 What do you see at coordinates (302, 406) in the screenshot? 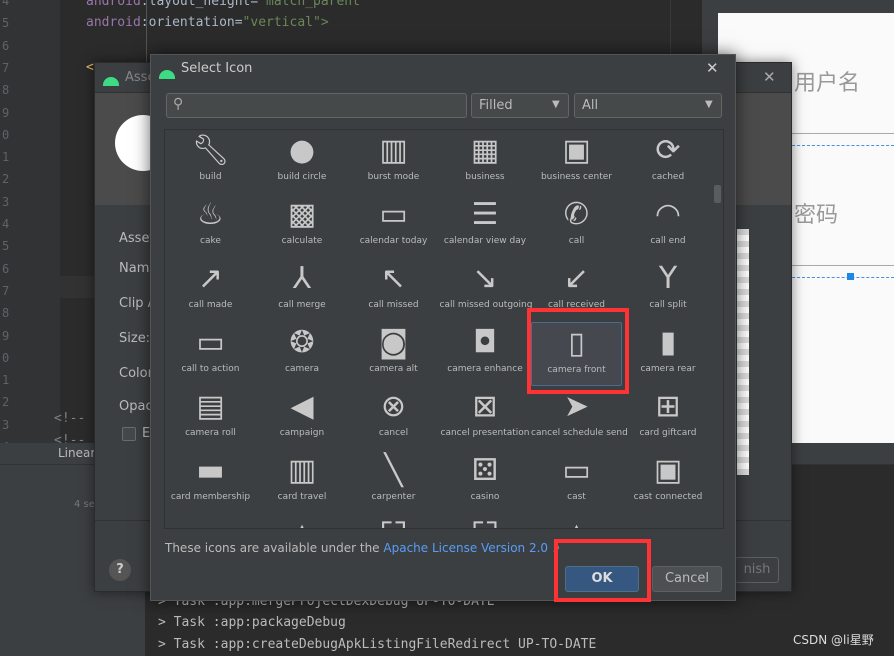
I see `campaign-icon: ◀` at bounding box center [302, 406].